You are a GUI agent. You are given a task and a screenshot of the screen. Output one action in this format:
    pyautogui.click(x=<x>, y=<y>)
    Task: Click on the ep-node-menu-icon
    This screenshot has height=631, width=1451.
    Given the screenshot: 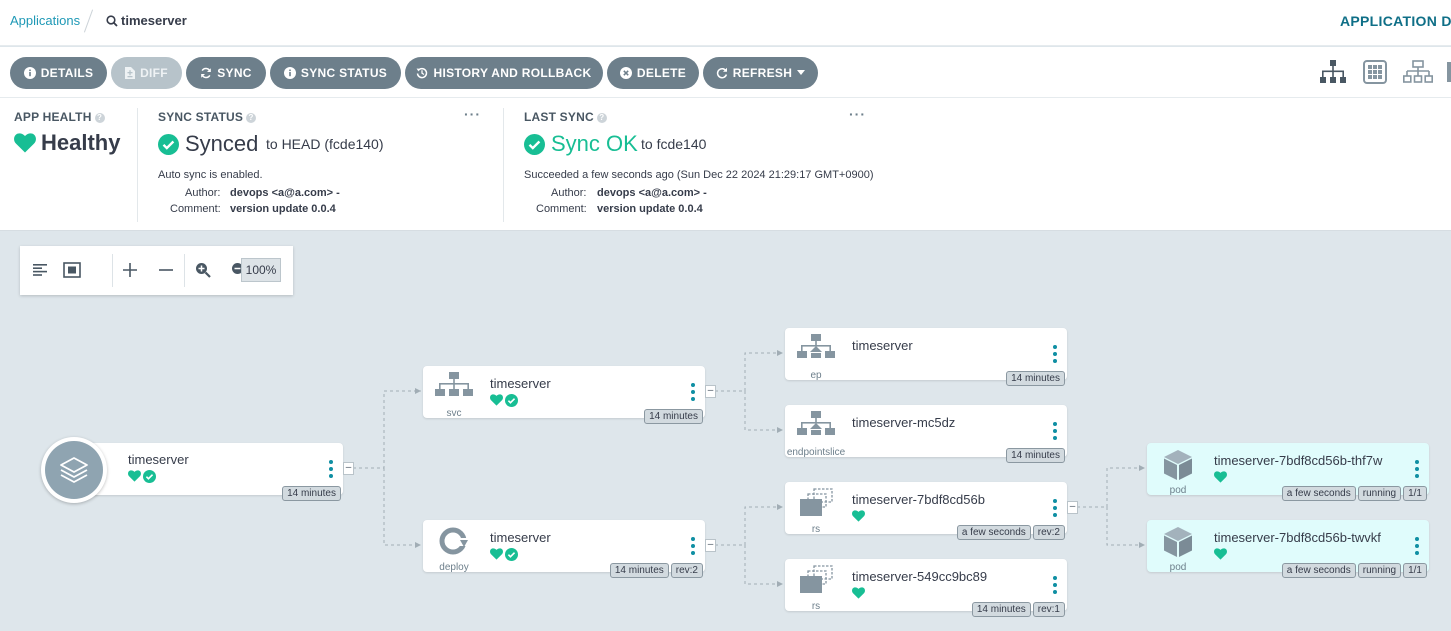 What is the action you would take?
    pyautogui.click(x=1055, y=354)
    